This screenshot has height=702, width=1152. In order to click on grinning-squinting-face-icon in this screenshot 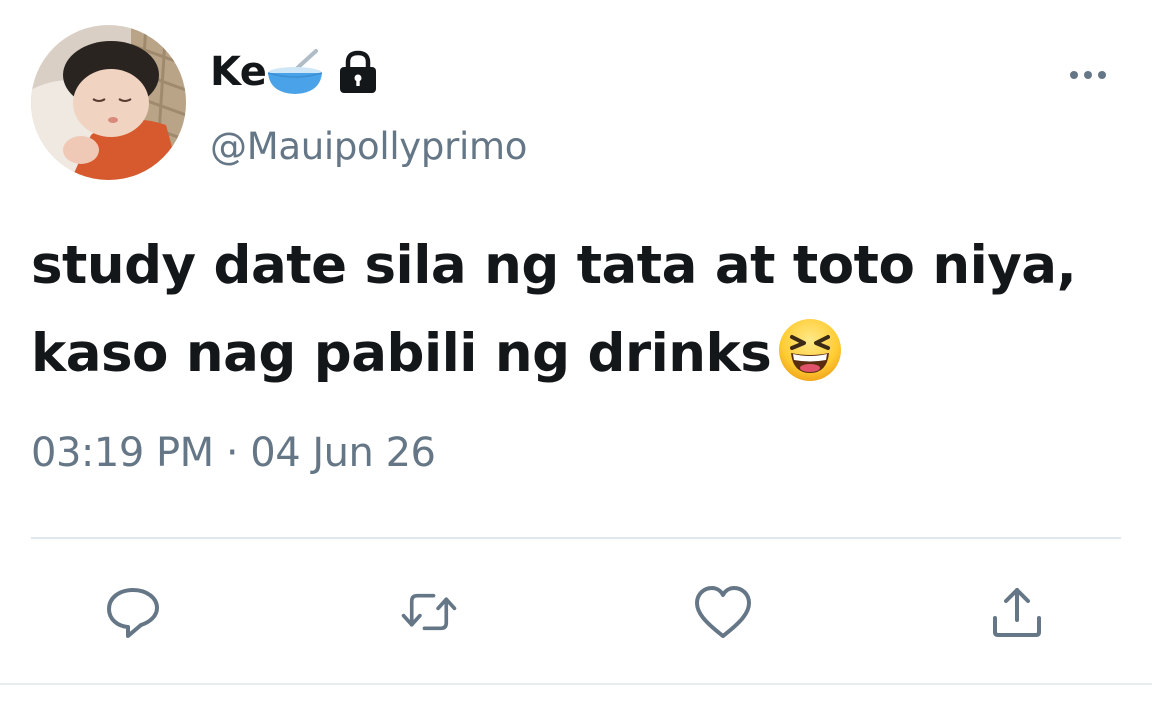, I will do `click(810, 350)`.